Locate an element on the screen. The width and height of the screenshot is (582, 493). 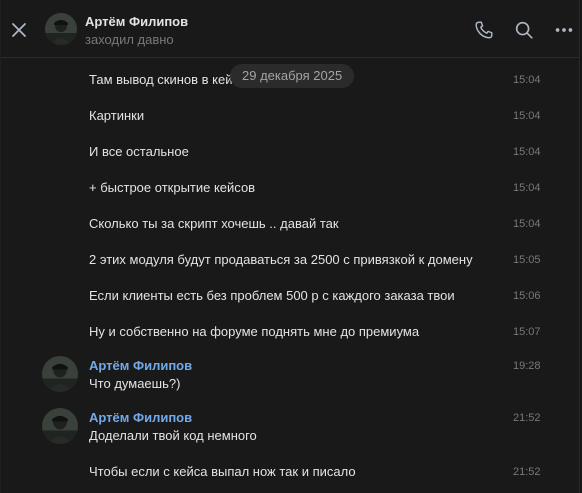
message-with-author: Артём Филипов Что думаешь?) 19:28 is located at coordinates (290, 376).